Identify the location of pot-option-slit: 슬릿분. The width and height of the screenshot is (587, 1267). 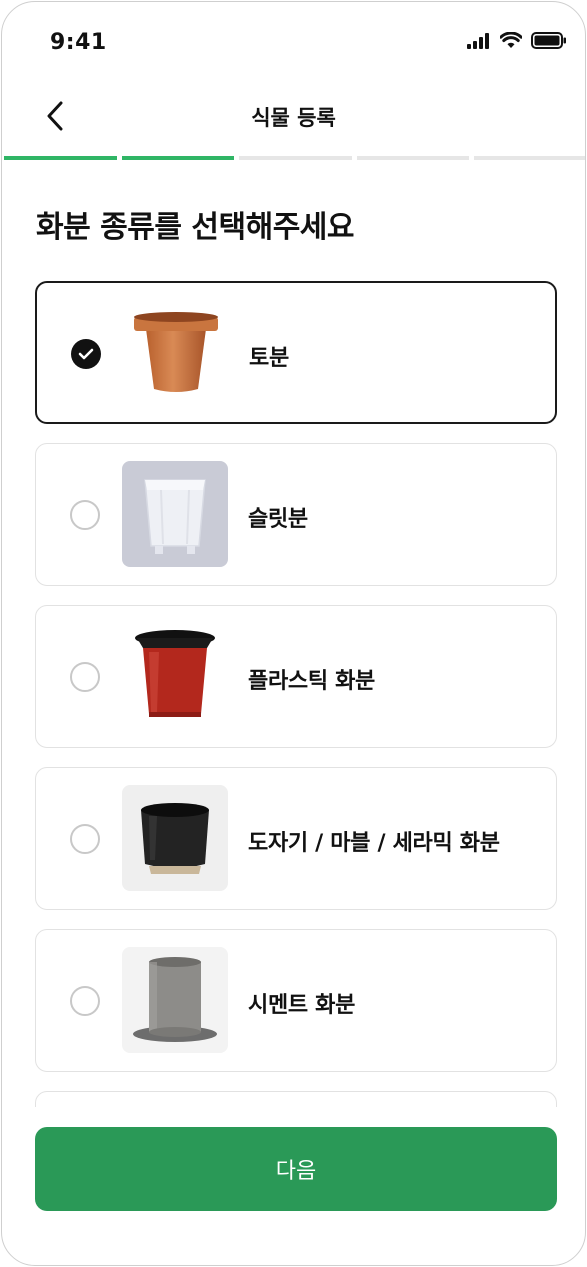
(296, 514).